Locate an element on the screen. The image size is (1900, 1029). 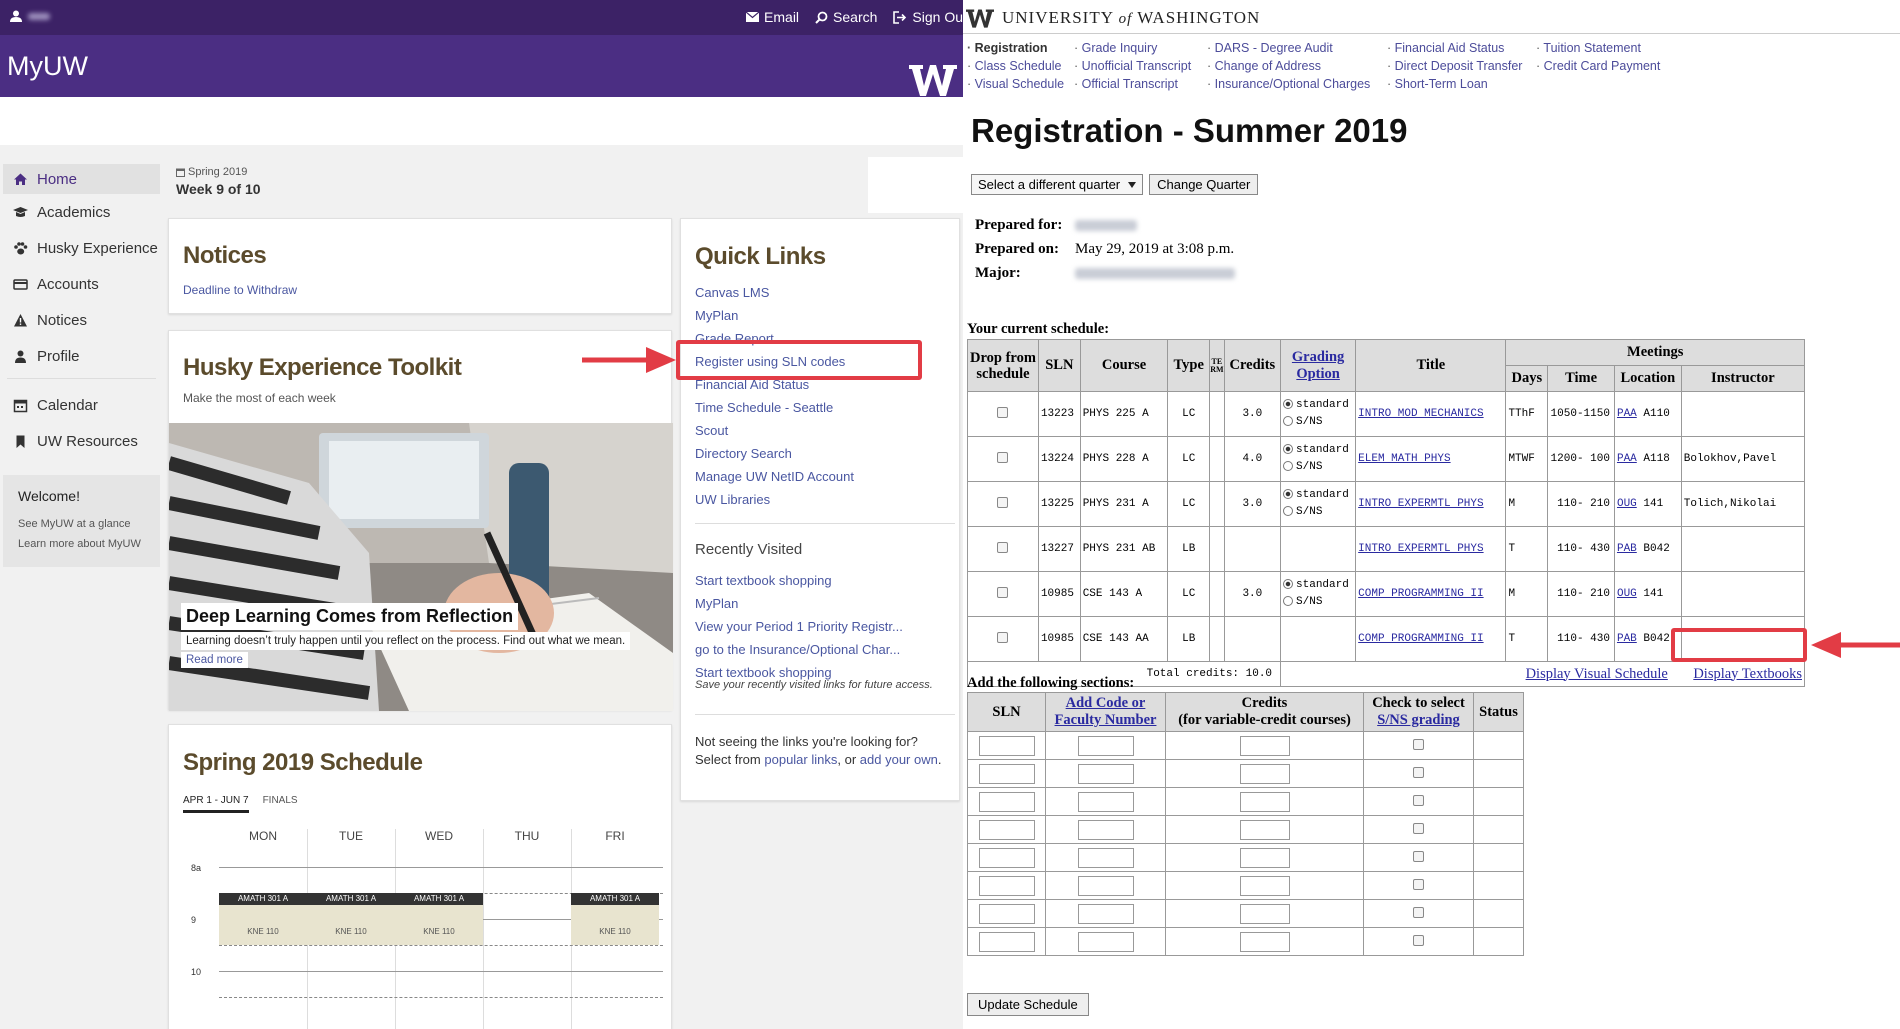
sign-out-link: Sign Ou is located at coordinates (928, 17).